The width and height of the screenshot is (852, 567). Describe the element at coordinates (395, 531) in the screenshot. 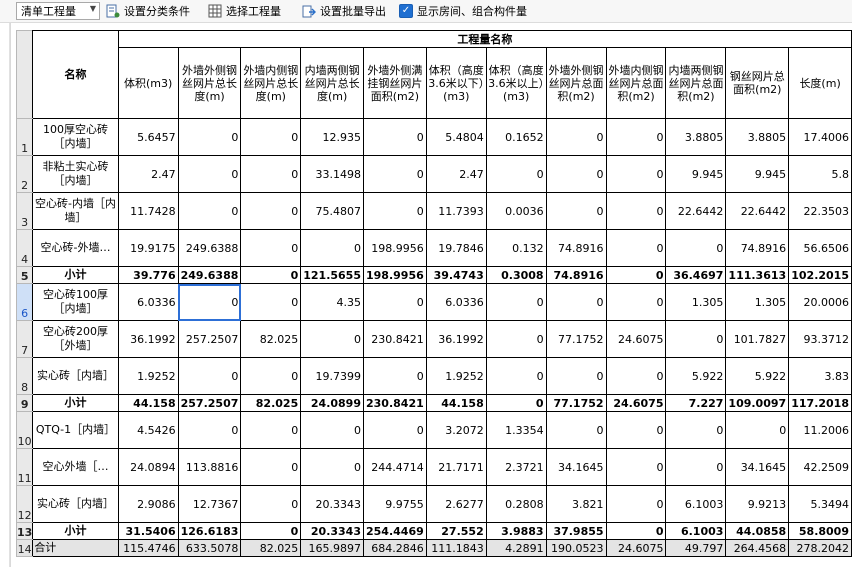

I see `value-cell: 254.4469` at that location.